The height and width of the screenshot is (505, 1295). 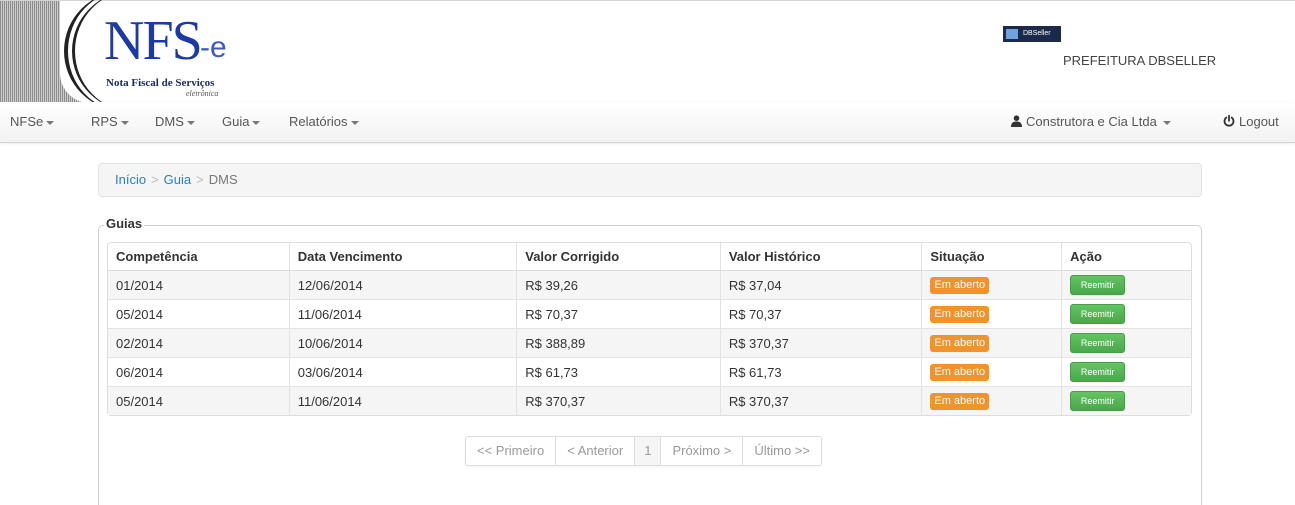 I want to click on cell-vencimento: 10/06/2014, so click(x=402, y=342).